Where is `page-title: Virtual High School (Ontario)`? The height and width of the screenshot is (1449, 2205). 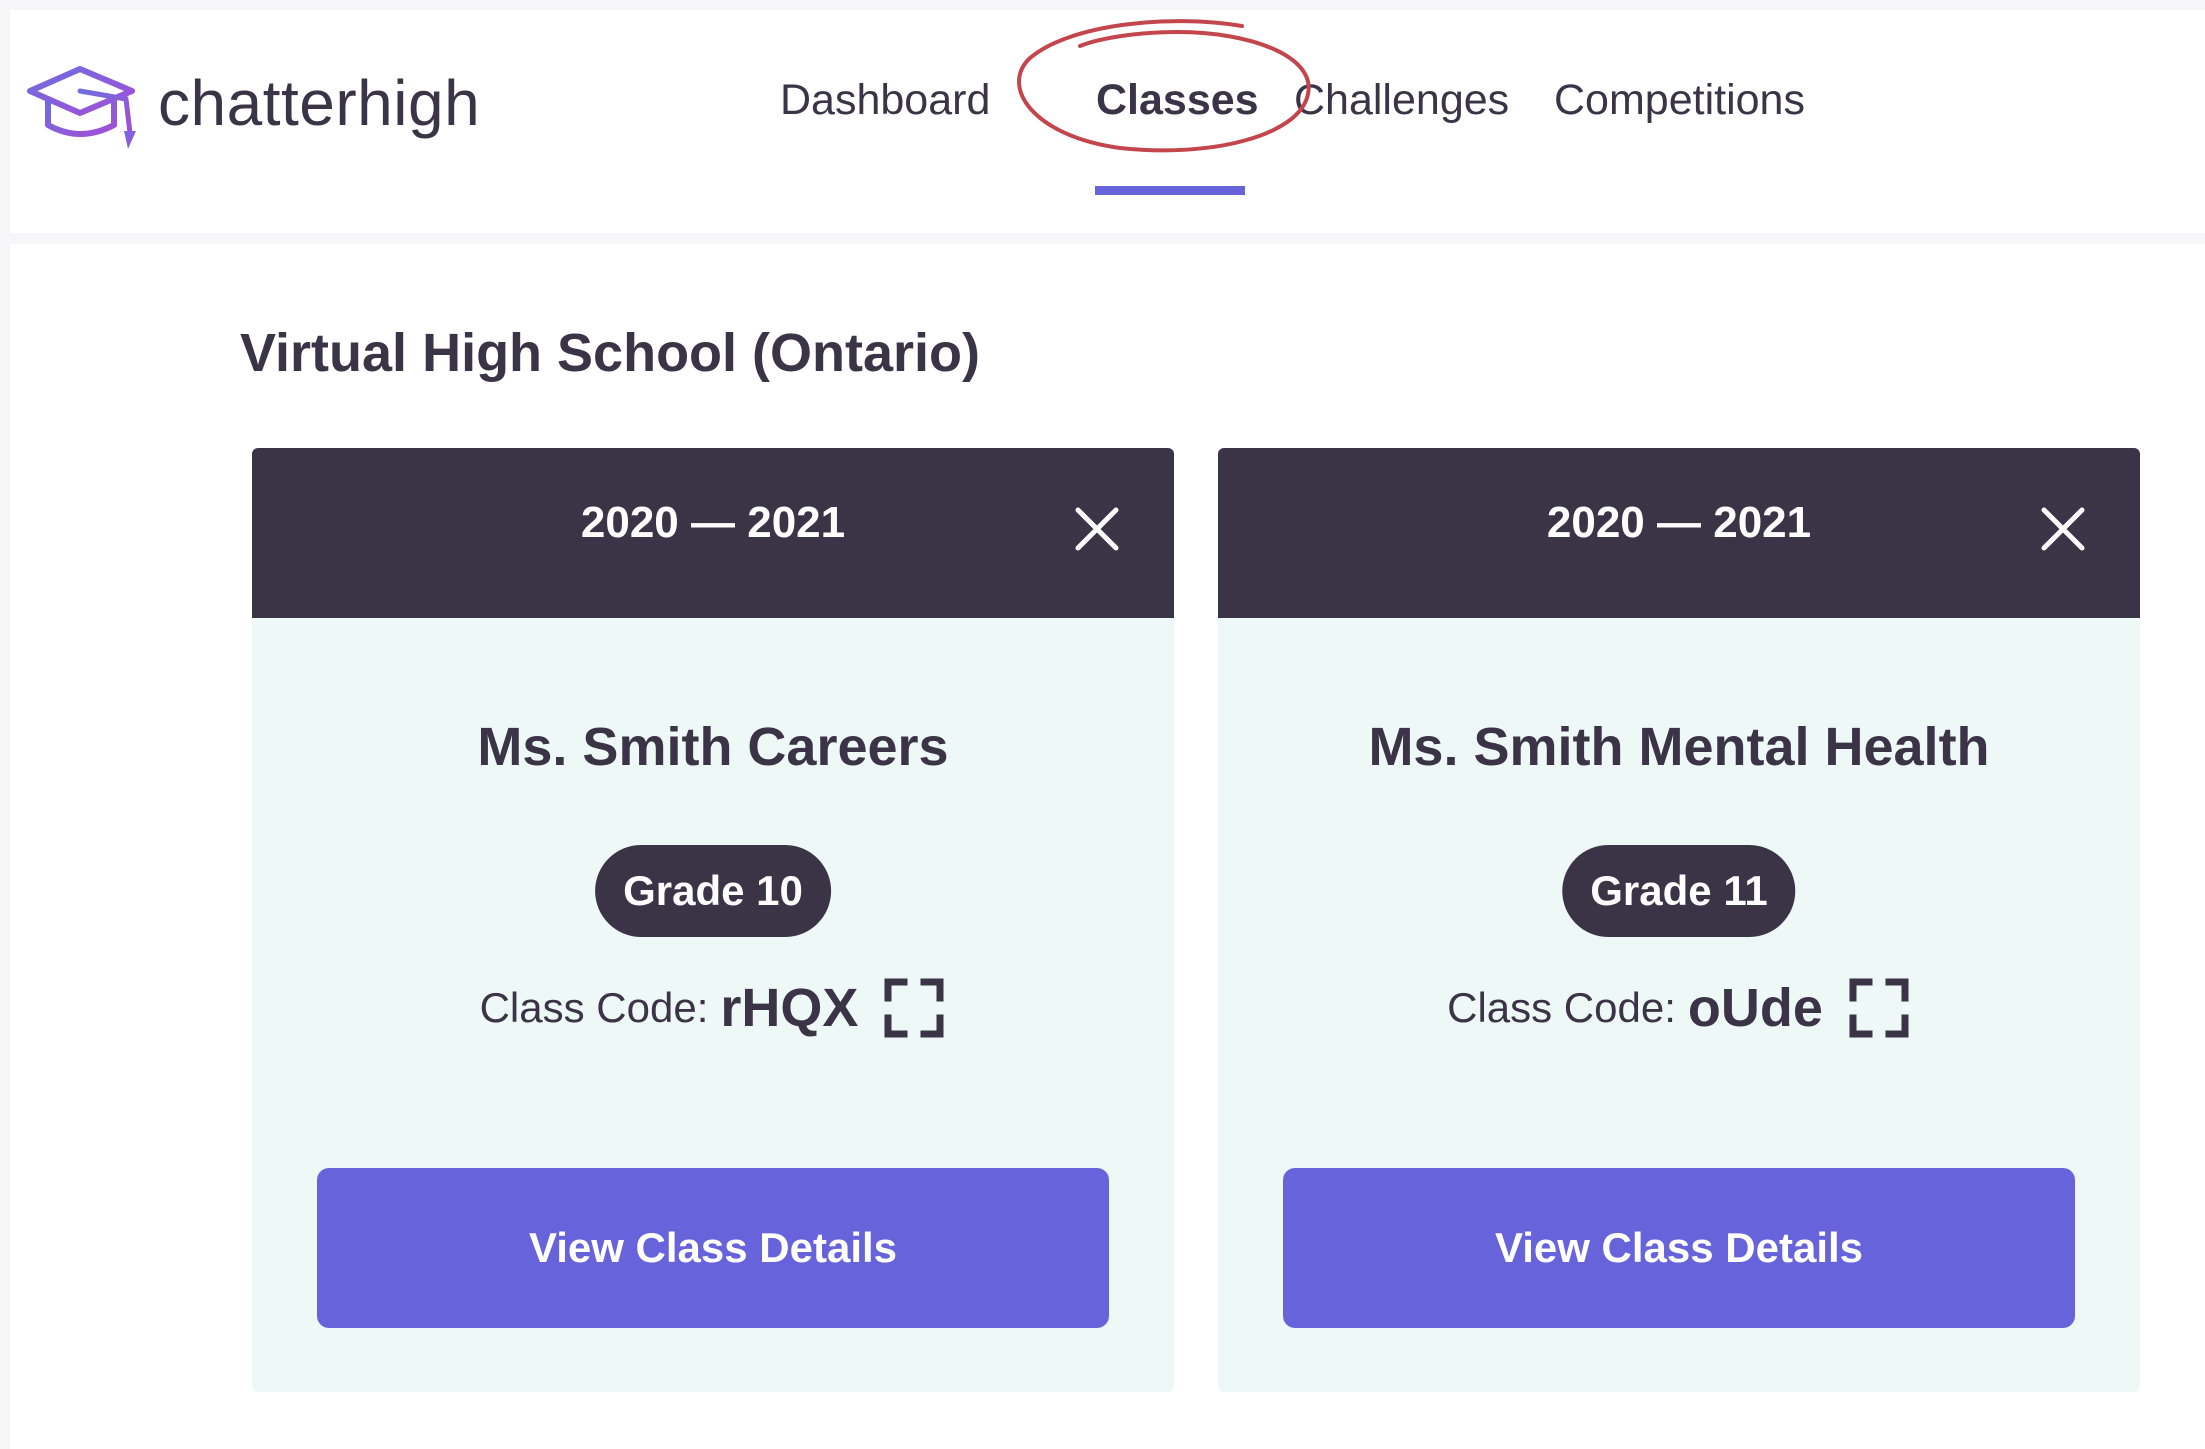
page-title: Virtual High School (Ontario) is located at coordinates (610, 353).